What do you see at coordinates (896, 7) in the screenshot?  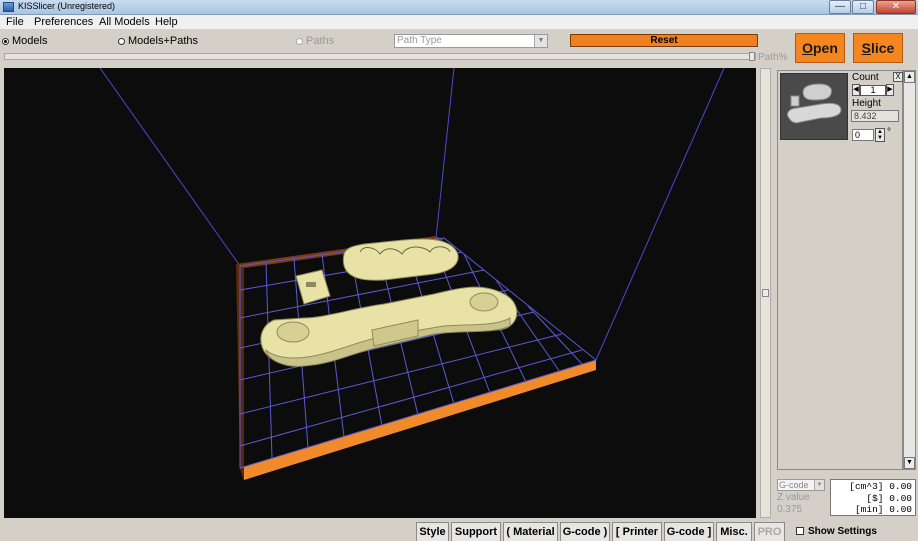 I see `close-button: ✕` at bounding box center [896, 7].